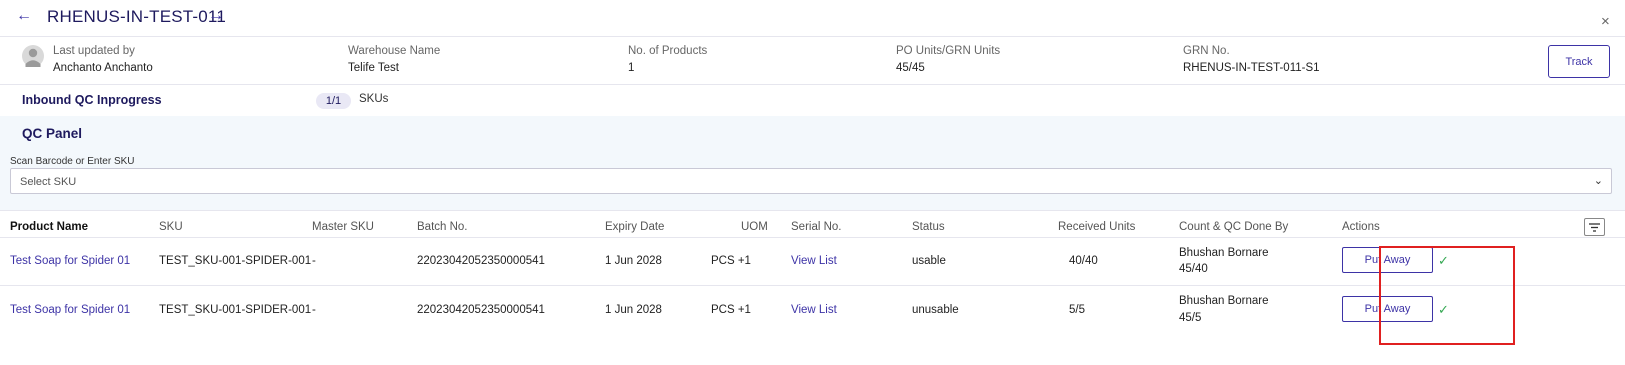 The width and height of the screenshot is (1625, 365). I want to click on sku-unit-label: SKUs, so click(374, 99).